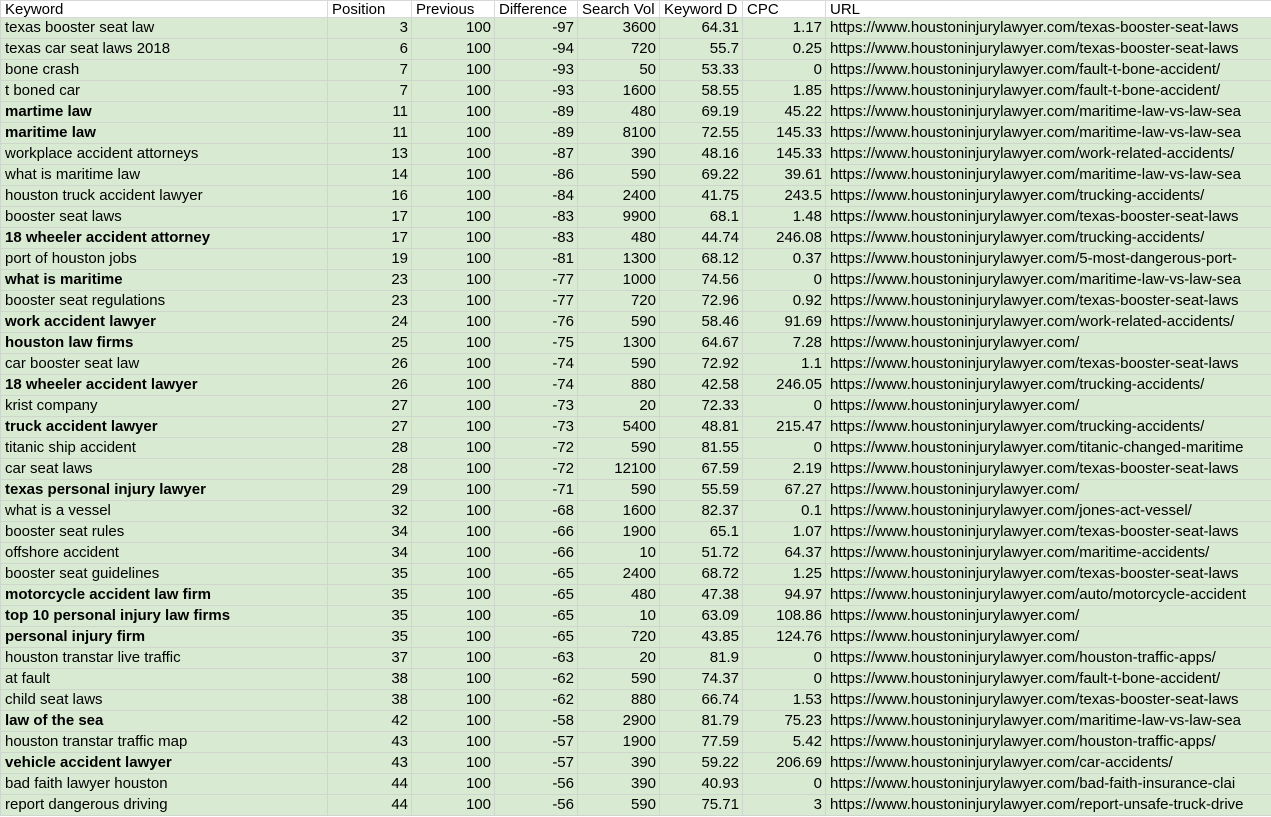 Image resolution: width=1271 pixels, height=817 pixels. What do you see at coordinates (784, 490) in the screenshot?
I see `cpc-cell: 67.27` at bounding box center [784, 490].